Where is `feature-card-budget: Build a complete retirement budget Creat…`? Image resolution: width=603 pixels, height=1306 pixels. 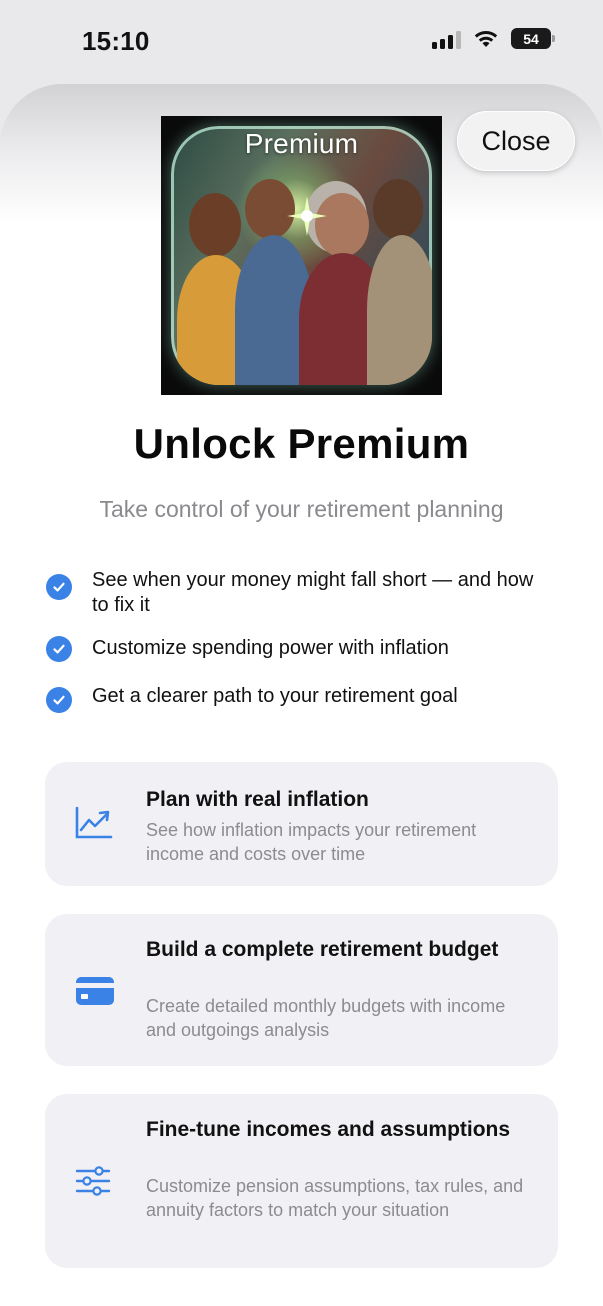 feature-card-budget: Build a complete retirement budget Creat… is located at coordinates (301, 990).